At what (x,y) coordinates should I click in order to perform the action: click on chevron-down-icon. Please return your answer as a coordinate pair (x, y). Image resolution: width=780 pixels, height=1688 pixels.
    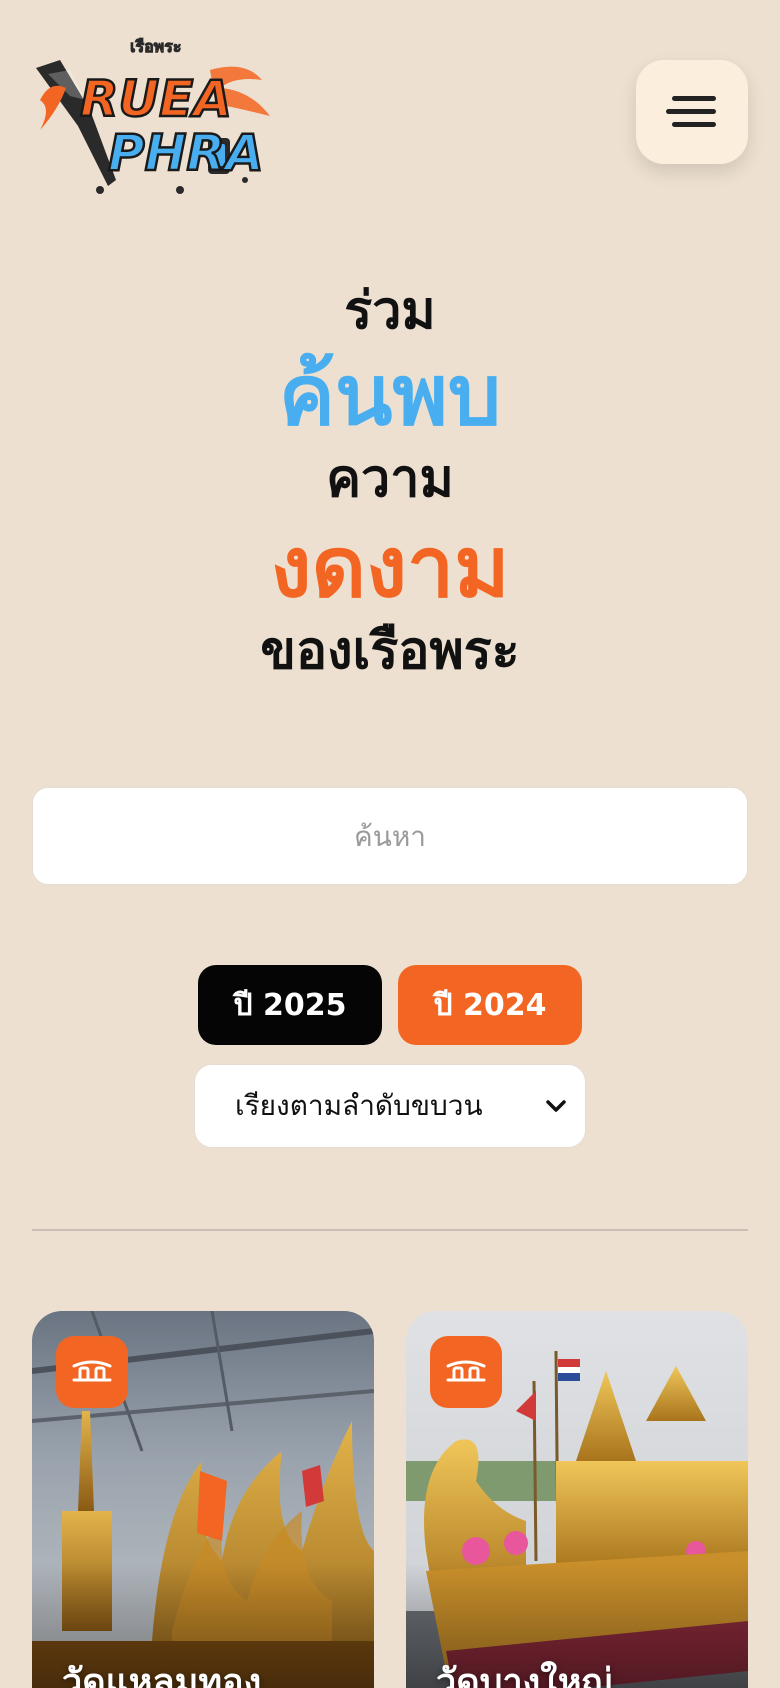
    Looking at the image, I should click on (556, 1106).